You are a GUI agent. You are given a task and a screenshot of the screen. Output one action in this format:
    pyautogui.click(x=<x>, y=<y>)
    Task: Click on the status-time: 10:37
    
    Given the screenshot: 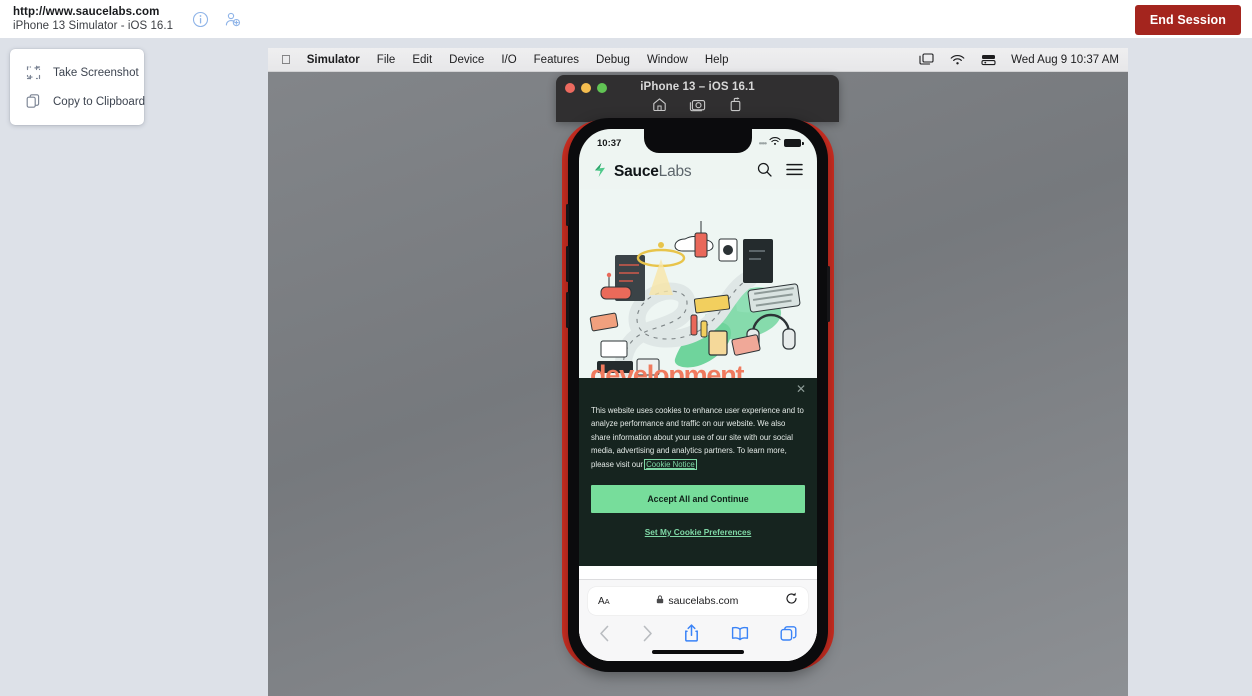 What is the action you would take?
    pyautogui.click(x=609, y=143)
    